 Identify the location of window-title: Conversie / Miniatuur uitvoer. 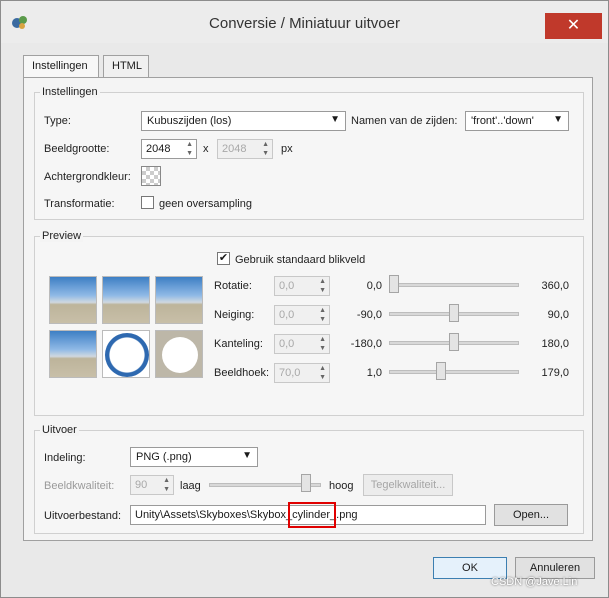
(304, 23).